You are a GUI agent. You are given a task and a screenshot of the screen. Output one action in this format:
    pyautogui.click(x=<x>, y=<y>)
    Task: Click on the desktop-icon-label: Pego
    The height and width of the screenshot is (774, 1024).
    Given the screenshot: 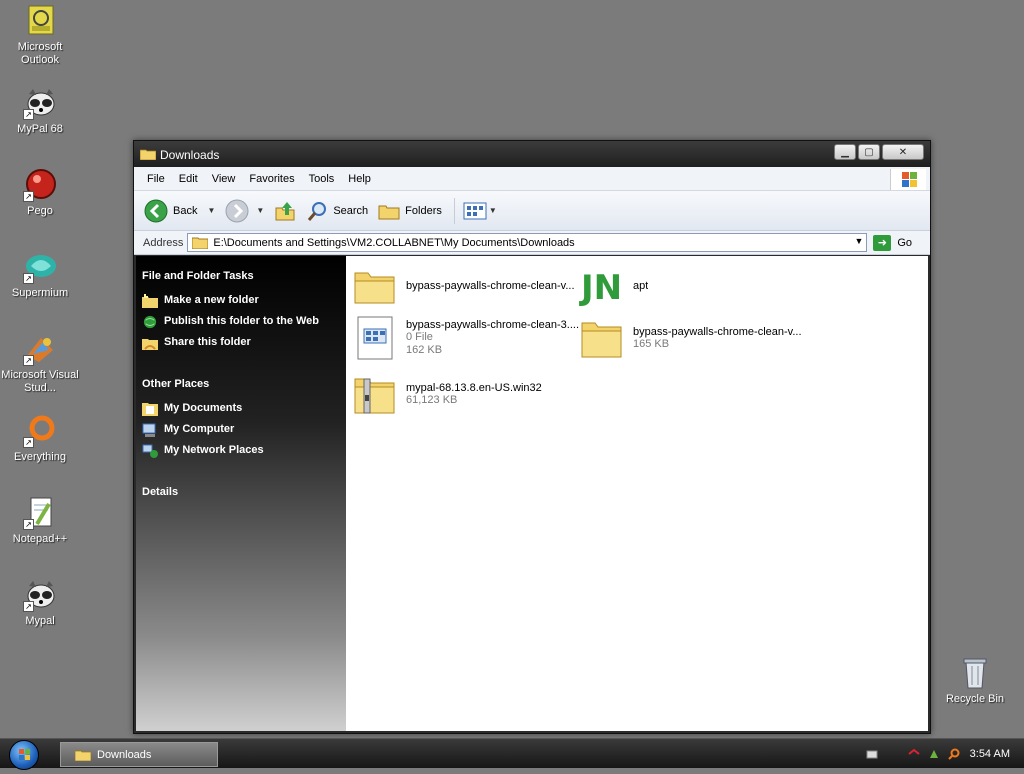 What is the action you would take?
    pyautogui.click(x=40, y=211)
    